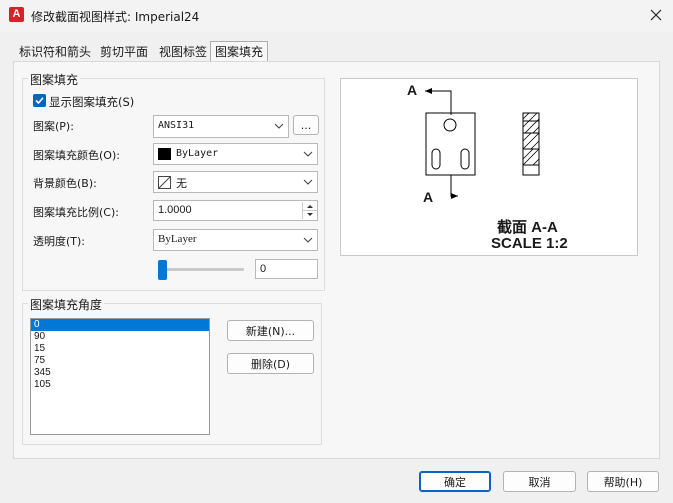  Describe the element at coordinates (286, 269) in the screenshot. I see `transparency-value-input: 0` at that location.